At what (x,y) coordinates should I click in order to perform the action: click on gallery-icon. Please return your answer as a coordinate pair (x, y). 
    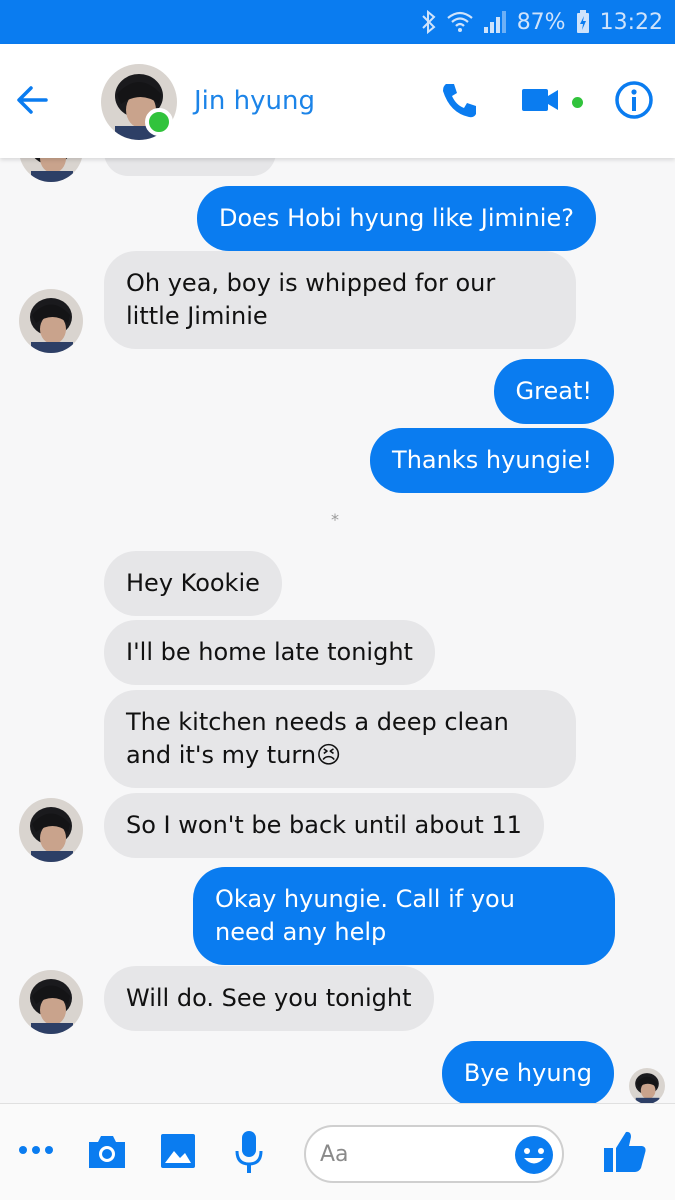
    Looking at the image, I should click on (178, 1151).